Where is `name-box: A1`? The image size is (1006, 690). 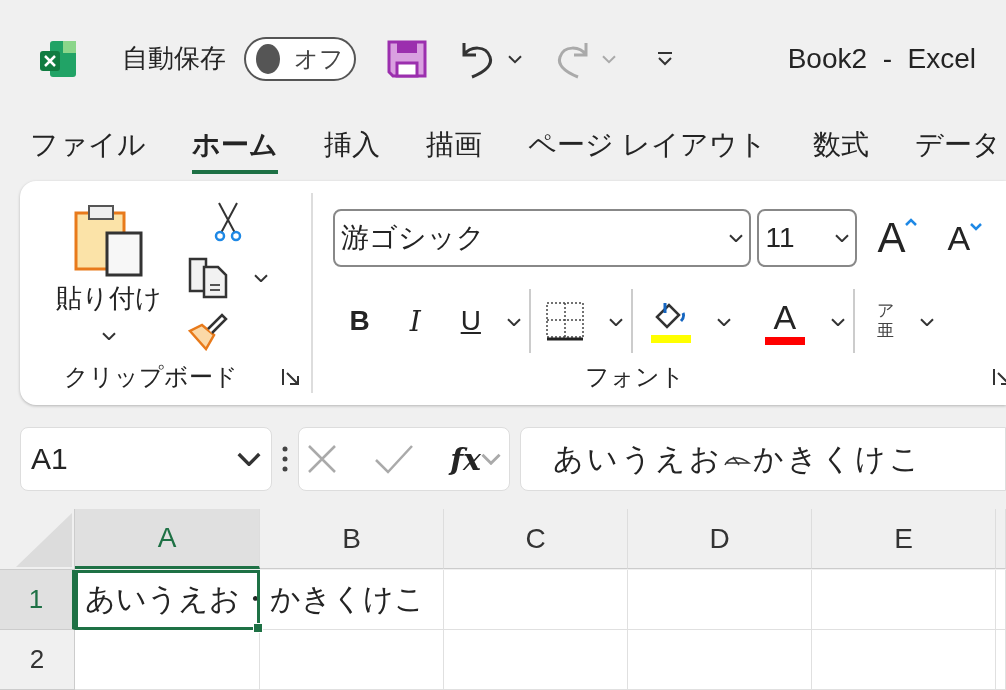 name-box: A1 is located at coordinates (146, 459).